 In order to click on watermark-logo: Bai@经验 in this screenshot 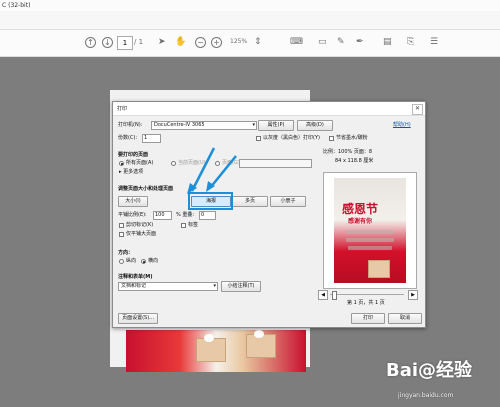, I will do `click(429, 370)`.